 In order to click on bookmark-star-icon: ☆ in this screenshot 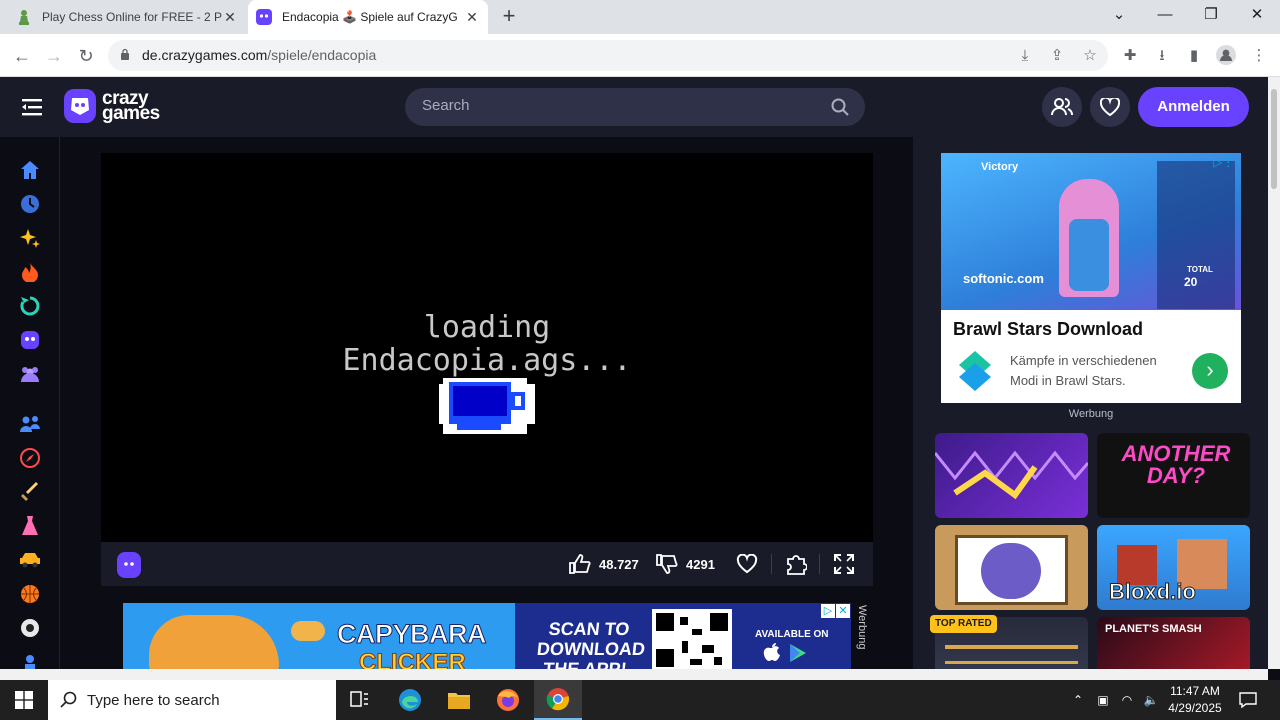, I will do `click(1090, 56)`.